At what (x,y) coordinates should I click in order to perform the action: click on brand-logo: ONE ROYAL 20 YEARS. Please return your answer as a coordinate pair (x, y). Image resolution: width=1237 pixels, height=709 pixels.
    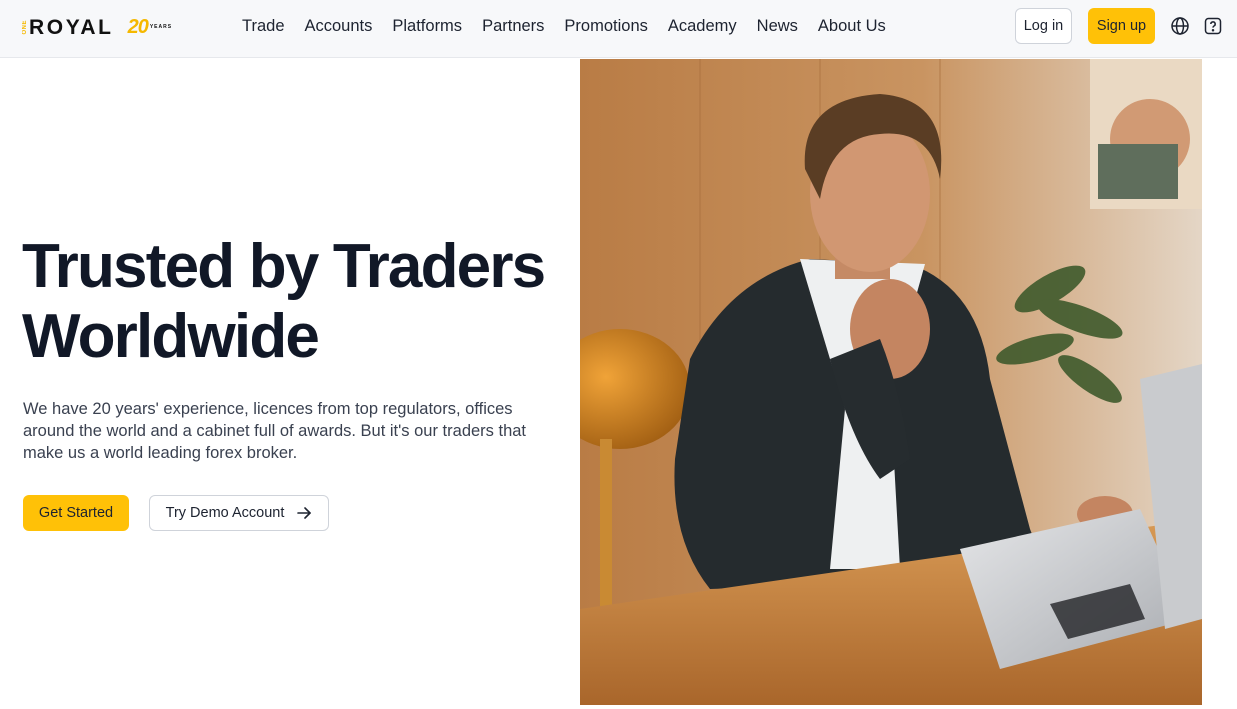
    Looking at the image, I should click on (97, 27).